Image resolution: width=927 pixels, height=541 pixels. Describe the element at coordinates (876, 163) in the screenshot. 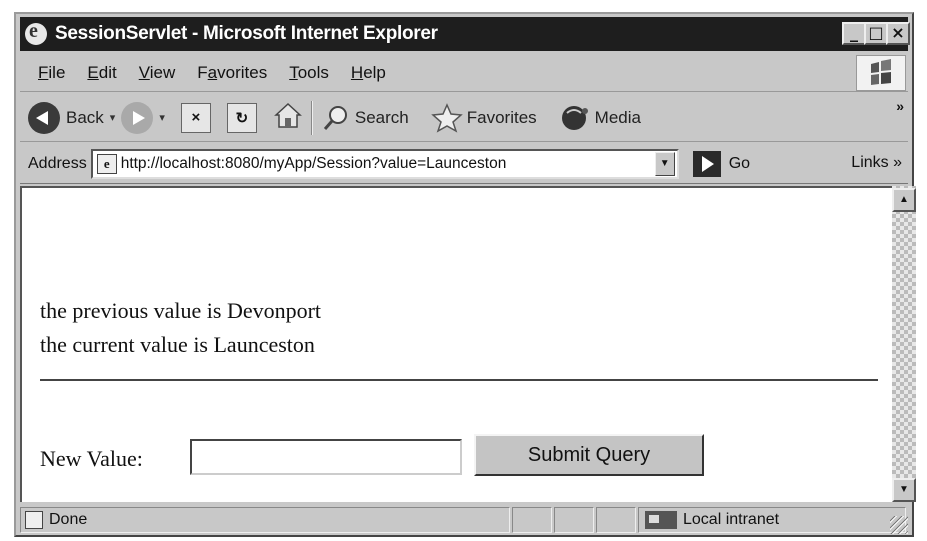

I see `links-button: Links »` at that location.